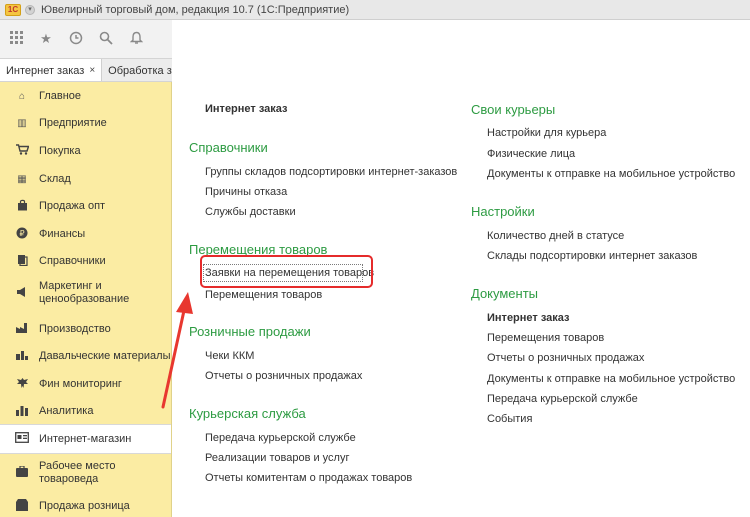 This screenshot has height=517, width=750. What do you see at coordinates (503, 211) in the screenshot?
I see `section-title-settings: Настройки` at bounding box center [503, 211].